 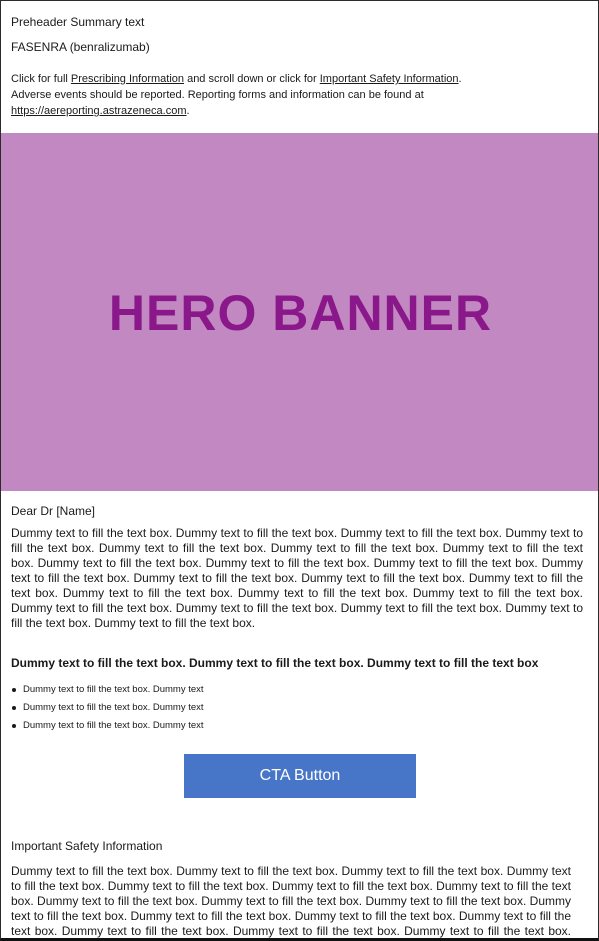 What do you see at coordinates (127, 79) in the screenshot?
I see `prescribing-information-link: Prescribing Information` at bounding box center [127, 79].